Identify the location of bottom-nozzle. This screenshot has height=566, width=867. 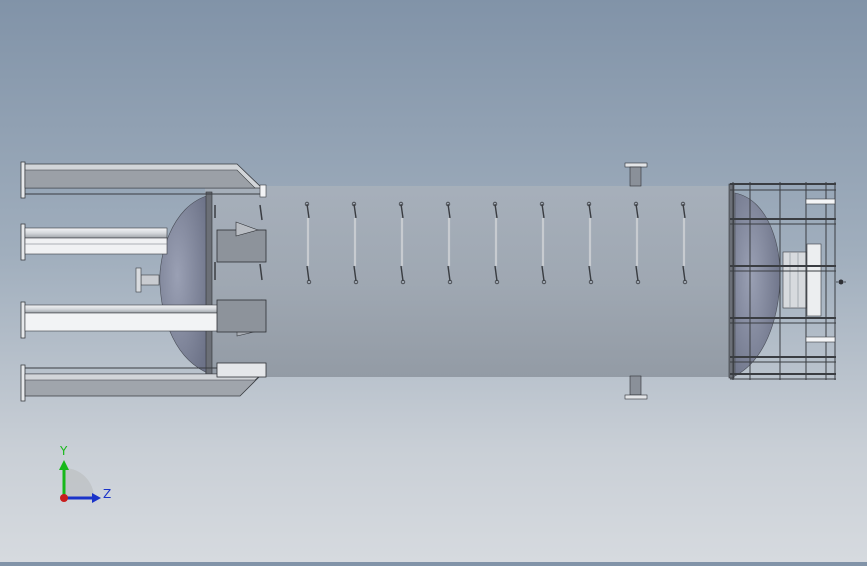
(636, 387).